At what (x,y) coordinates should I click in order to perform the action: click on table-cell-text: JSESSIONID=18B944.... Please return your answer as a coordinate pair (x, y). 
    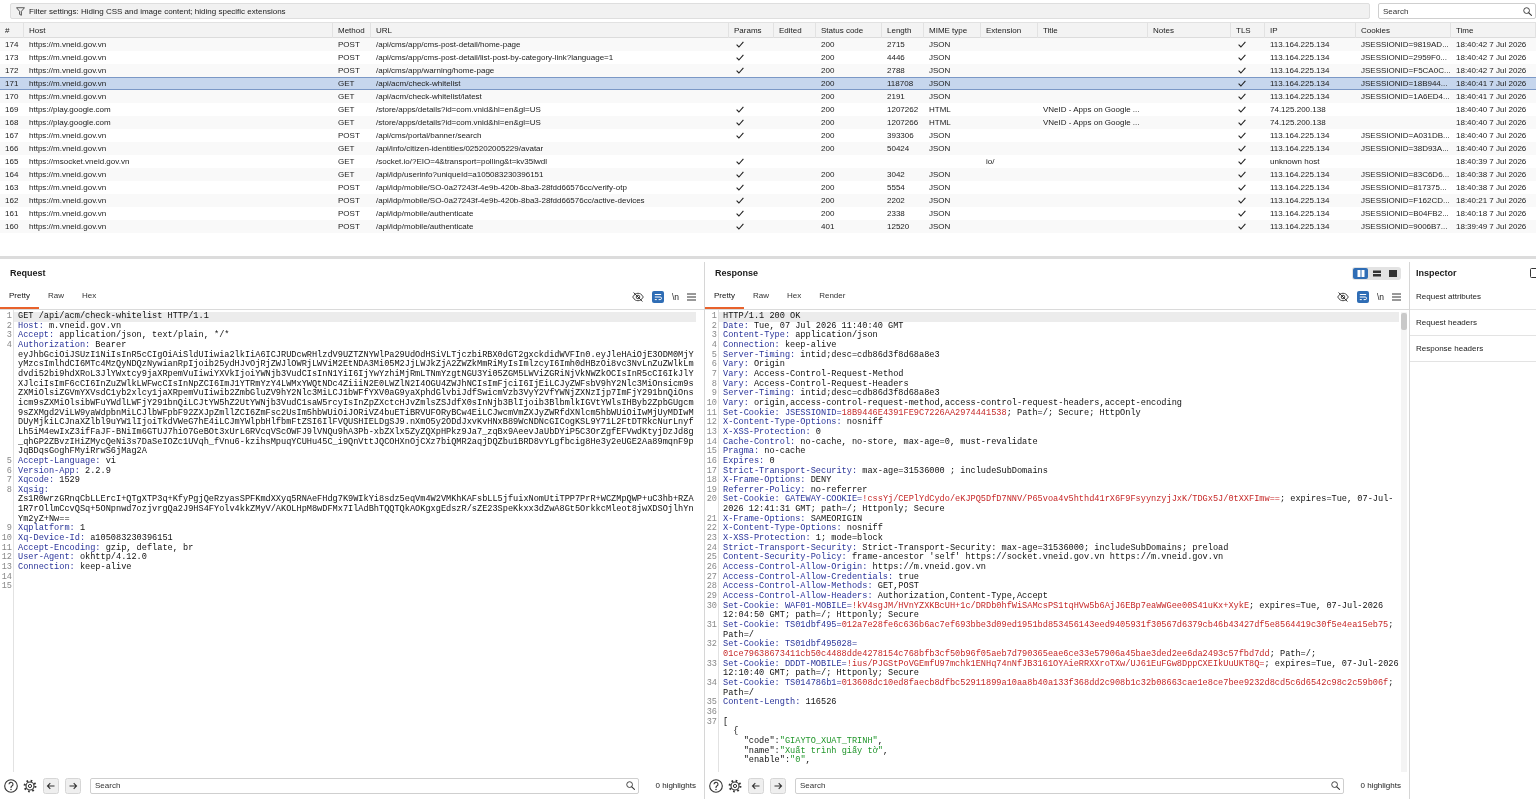
    Looking at the image, I should click on (1404, 84).